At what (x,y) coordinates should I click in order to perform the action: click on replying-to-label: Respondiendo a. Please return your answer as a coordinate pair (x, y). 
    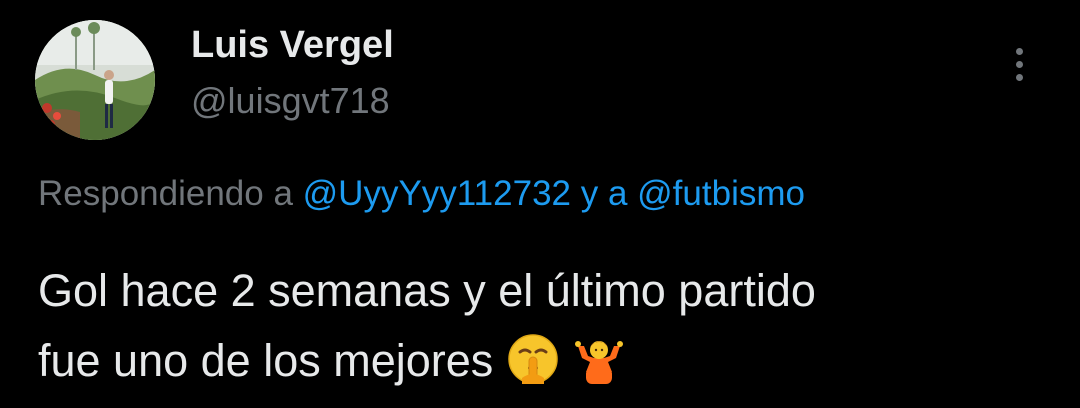
    Looking at the image, I should click on (170, 193).